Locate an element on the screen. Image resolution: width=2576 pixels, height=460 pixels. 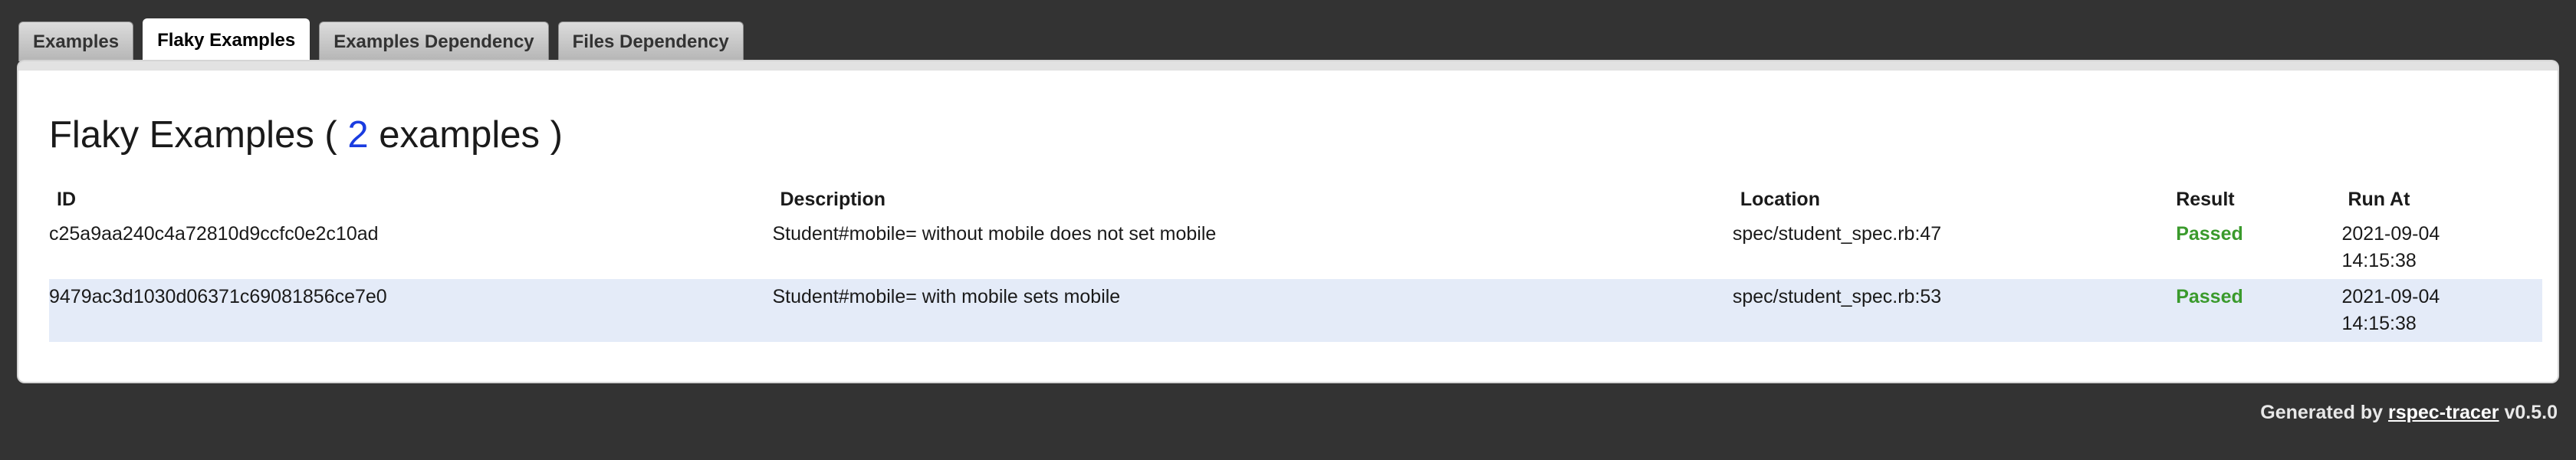
header-location: Location is located at coordinates (1955, 199).